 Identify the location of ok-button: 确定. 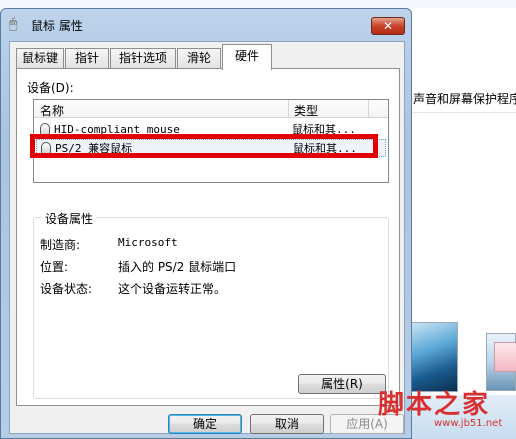
(205, 424).